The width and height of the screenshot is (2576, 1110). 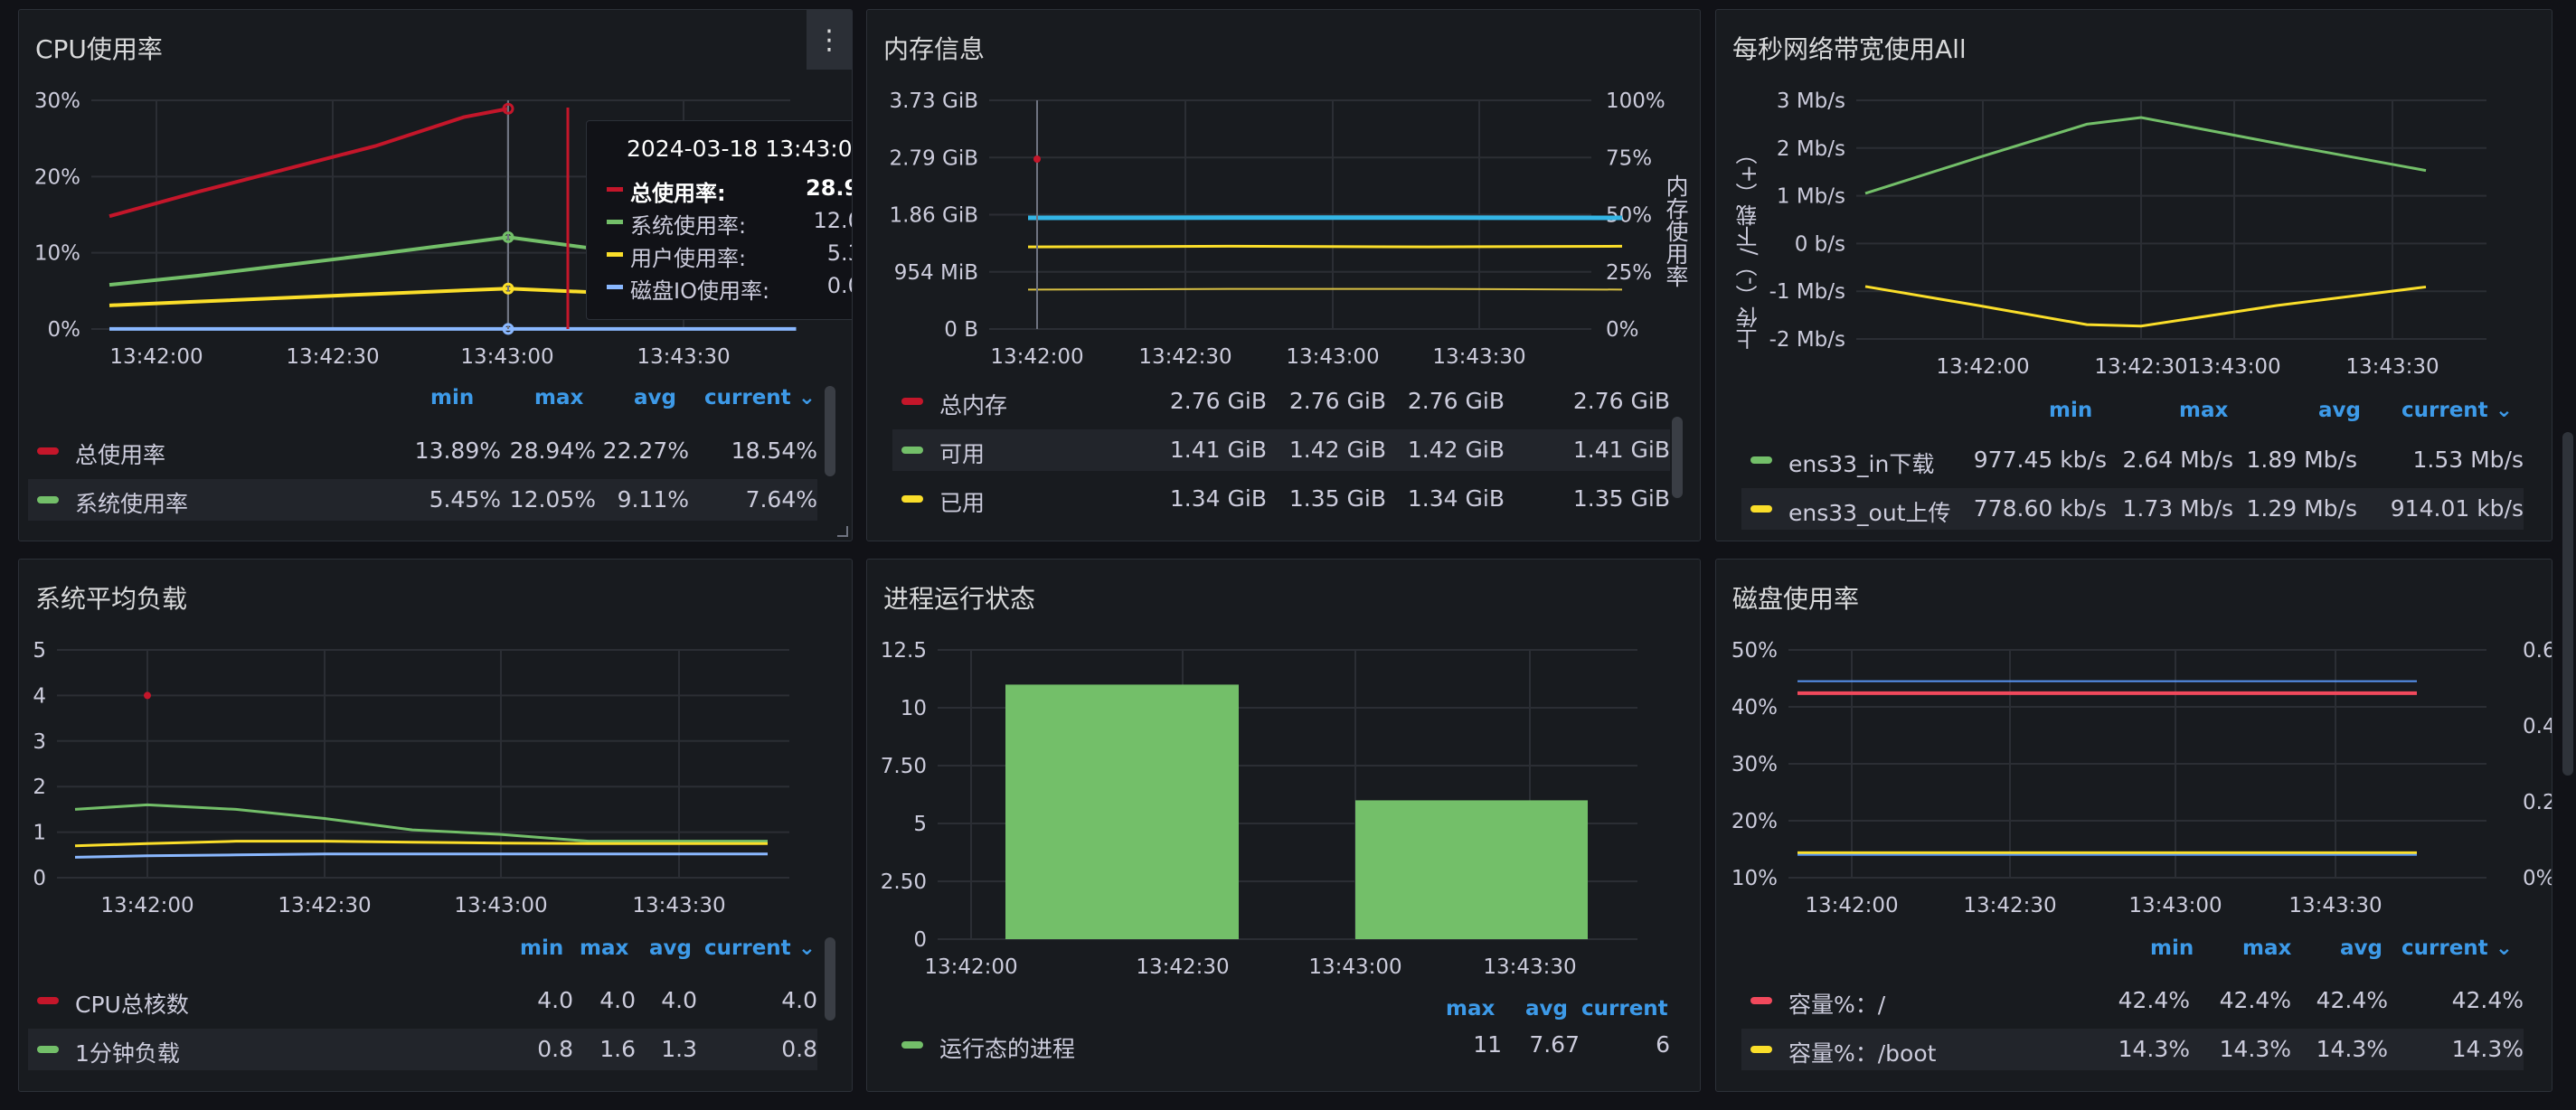 What do you see at coordinates (1008, 1049) in the screenshot?
I see `legend-series-name: 运行态的进程` at bounding box center [1008, 1049].